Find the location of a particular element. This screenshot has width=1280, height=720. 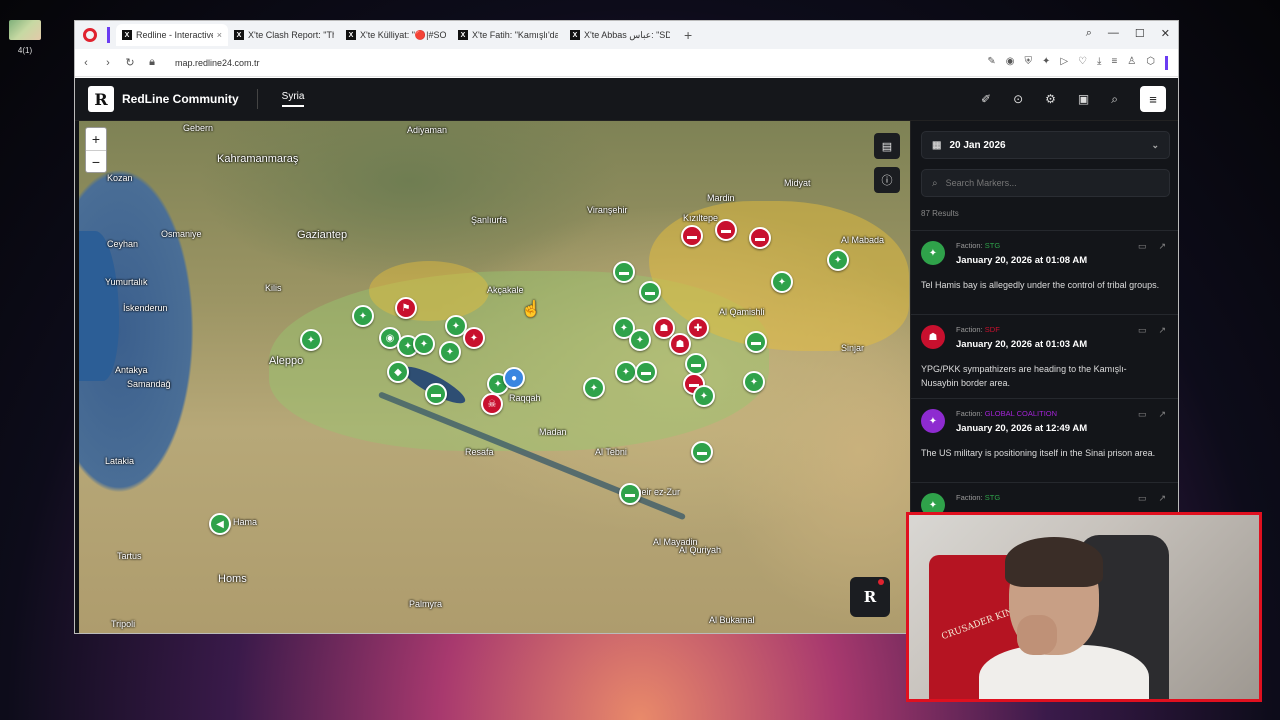

browser-tab-fatih: X X'te Fatih: "Kamışlı'da top is located at coordinates (508, 35).